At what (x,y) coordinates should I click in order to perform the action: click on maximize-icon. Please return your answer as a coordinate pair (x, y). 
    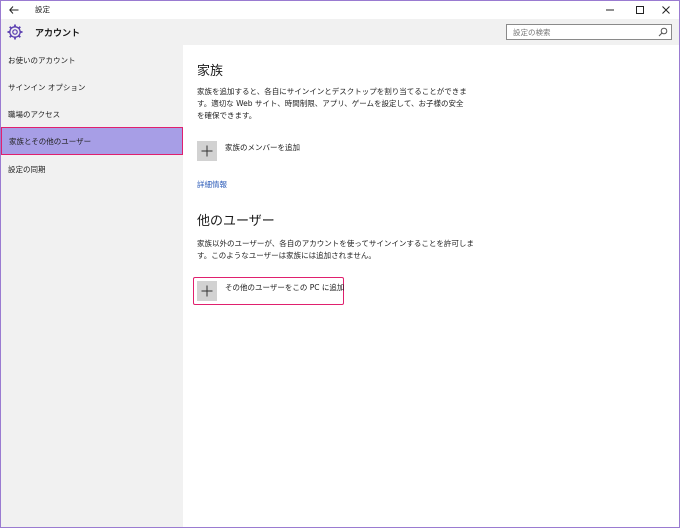
    Looking at the image, I should click on (640, 10).